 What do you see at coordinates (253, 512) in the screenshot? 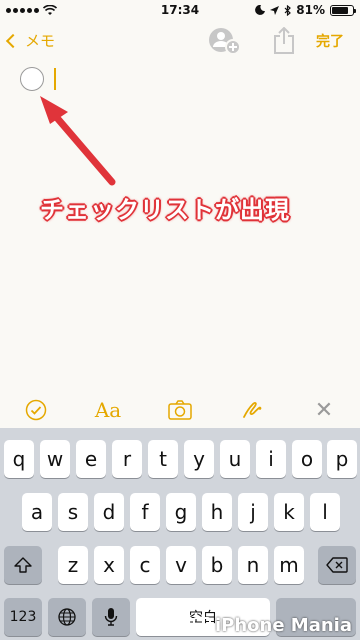
I see `key-j: j` at bounding box center [253, 512].